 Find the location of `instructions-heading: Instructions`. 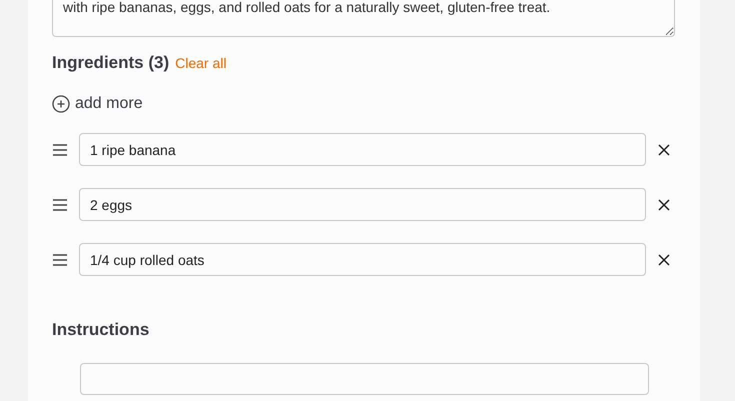

instructions-heading: Instructions is located at coordinates (101, 330).